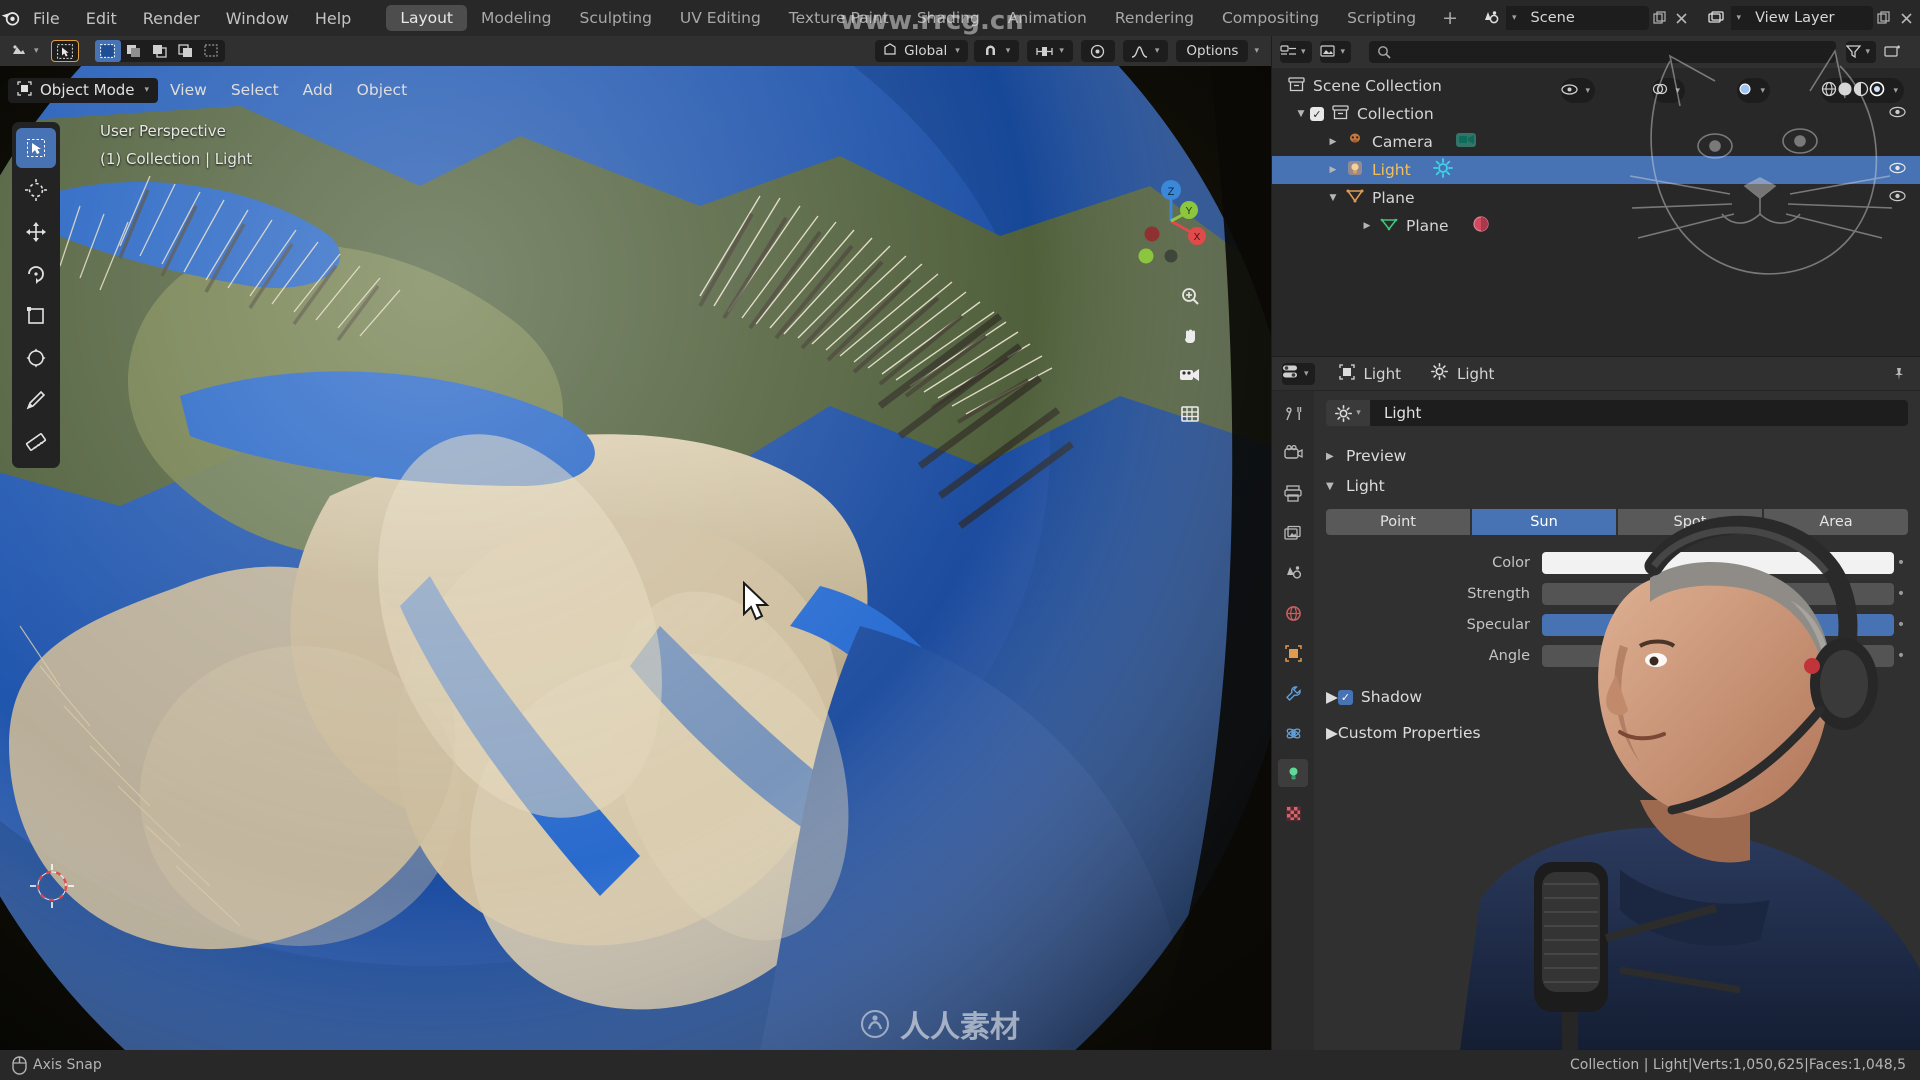 The image size is (1920, 1080). Describe the element at coordinates (1293, 533) in the screenshot. I see `view-layer-tab` at that location.